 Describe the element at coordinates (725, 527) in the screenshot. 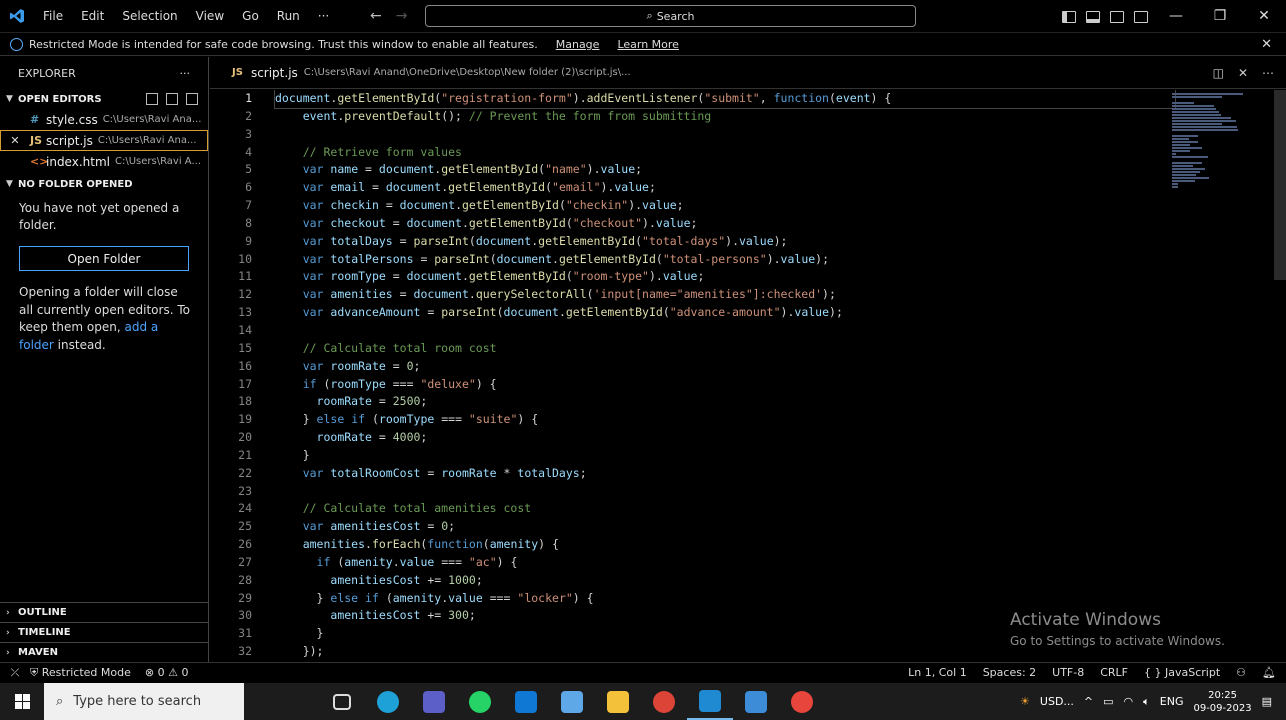

I see `code-line: var amenitiesCost = 0;` at that location.